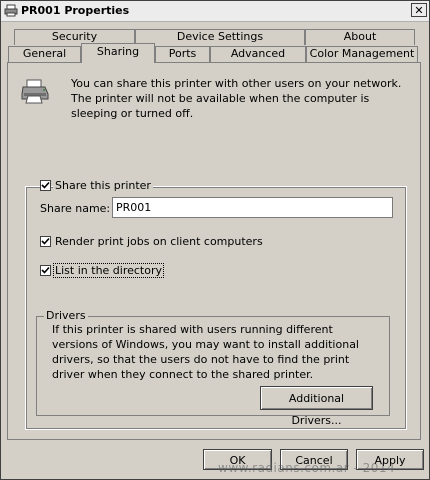  What do you see at coordinates (66, 315) in the screenshot?
I see `drivers-group-label: Drivers` at bounding box center [66, 315].